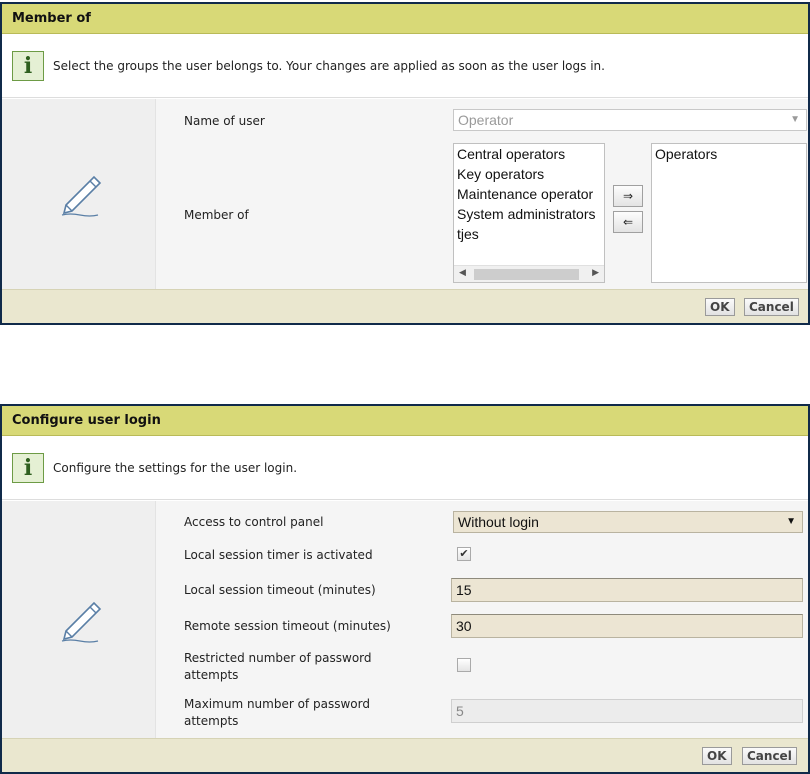  I want to click on access-control-panel-label: Access to control panel, so click(254, 522).